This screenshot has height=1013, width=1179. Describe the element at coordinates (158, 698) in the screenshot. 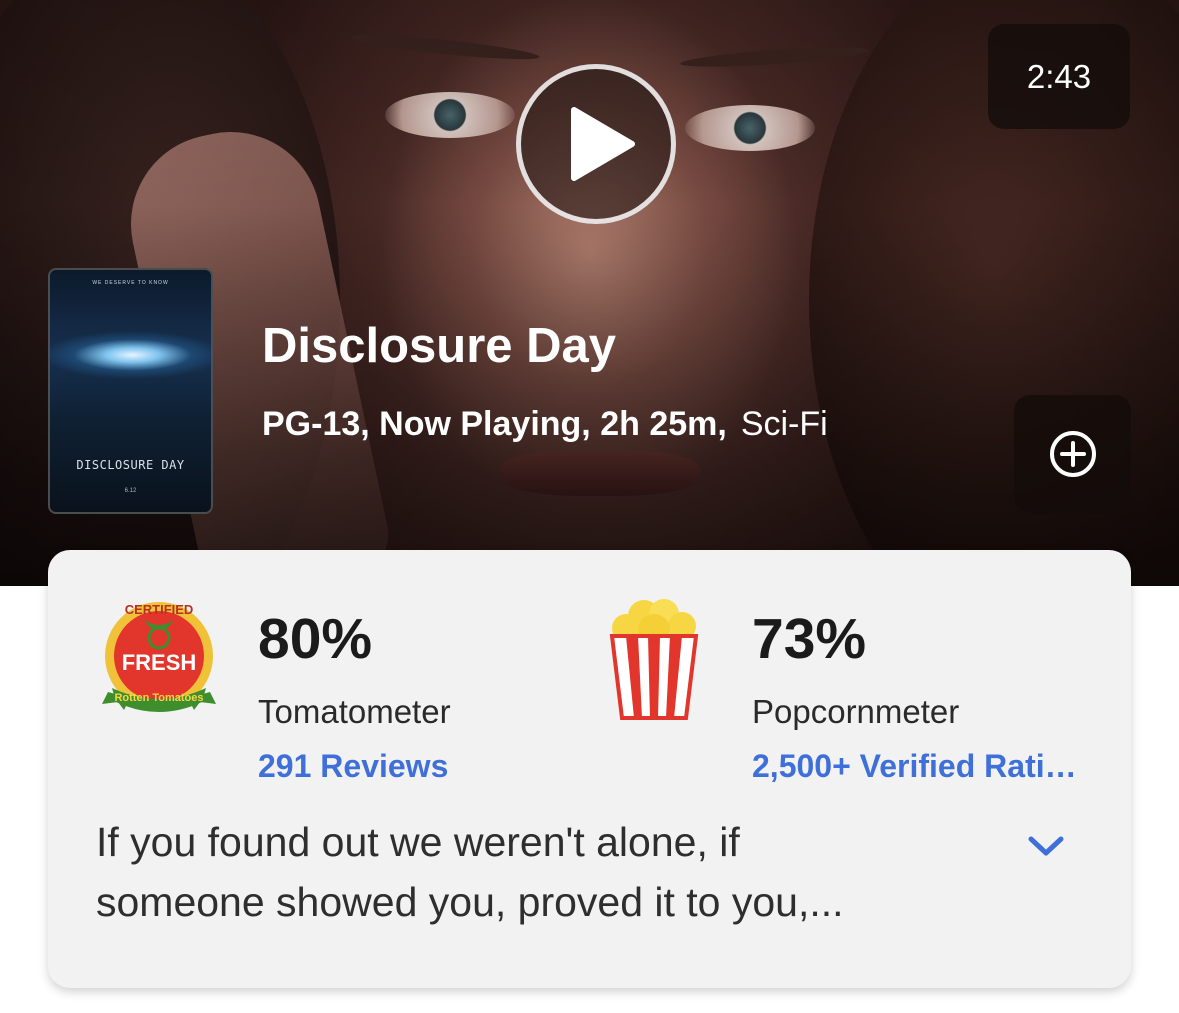

I see `badge-brand-text: Rotten Tomatoes` at that location.